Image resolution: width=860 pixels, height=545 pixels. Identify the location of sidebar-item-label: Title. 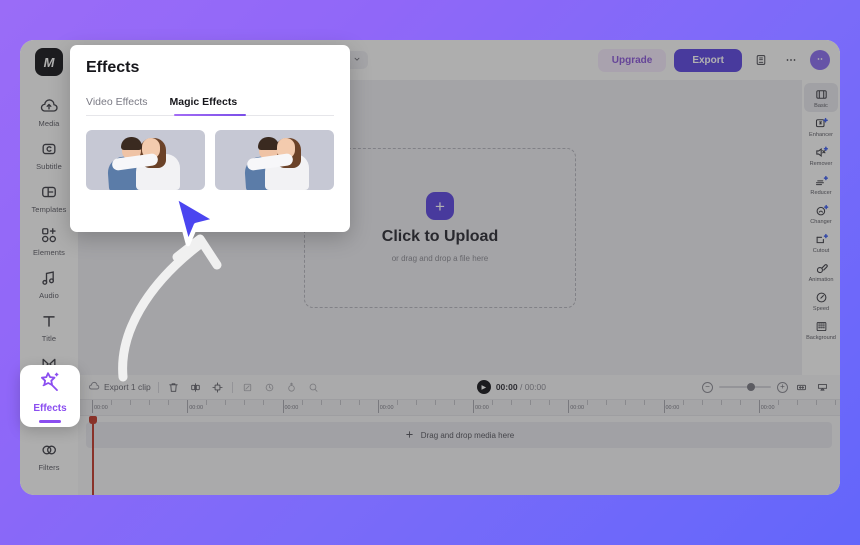
(49, 338).